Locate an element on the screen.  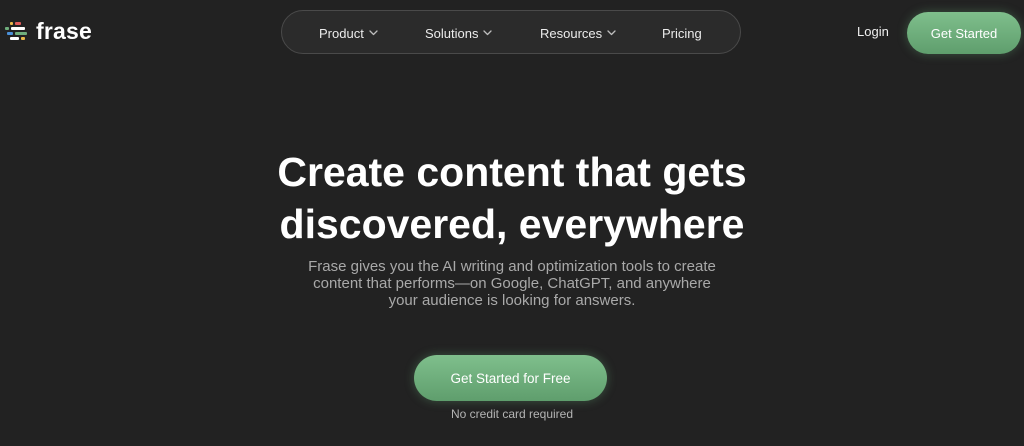
nav-item-resources: Resources is located at coordinates (578, 33).